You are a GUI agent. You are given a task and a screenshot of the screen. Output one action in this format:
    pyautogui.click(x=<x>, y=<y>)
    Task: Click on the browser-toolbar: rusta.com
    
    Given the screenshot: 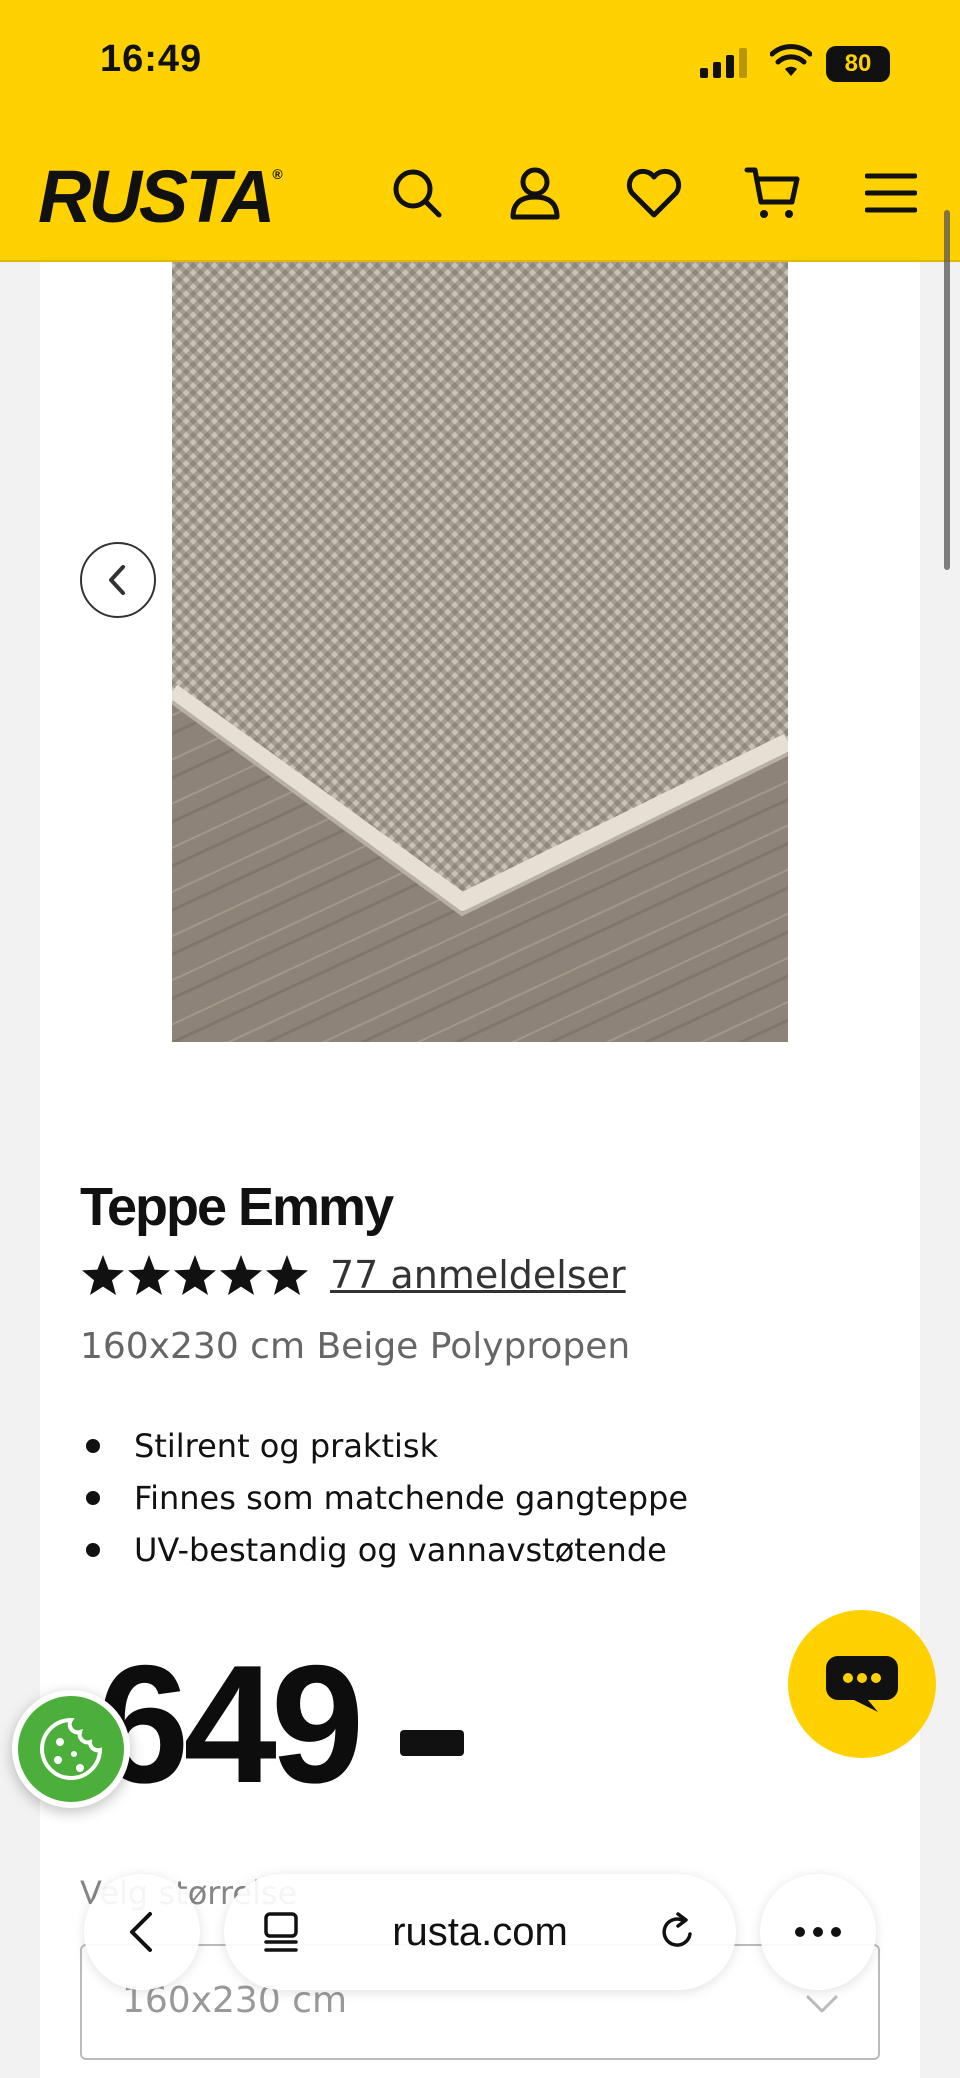 What is the action you would take?
    pyautogui.click(x=480, y=1935)
    